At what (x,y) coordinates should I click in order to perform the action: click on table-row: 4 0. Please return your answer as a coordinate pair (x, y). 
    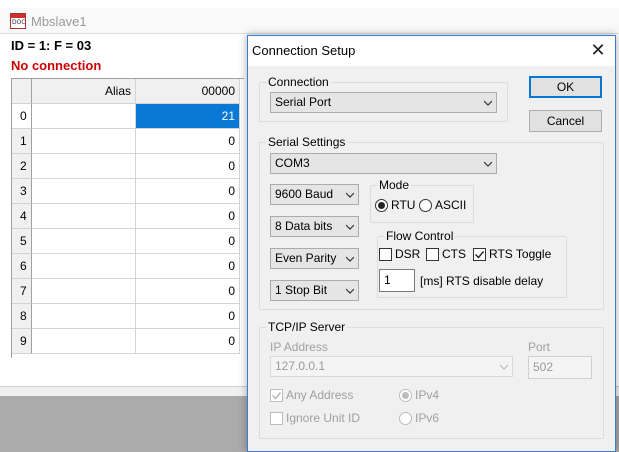
    Looking at the image, I should click on (126, 216).